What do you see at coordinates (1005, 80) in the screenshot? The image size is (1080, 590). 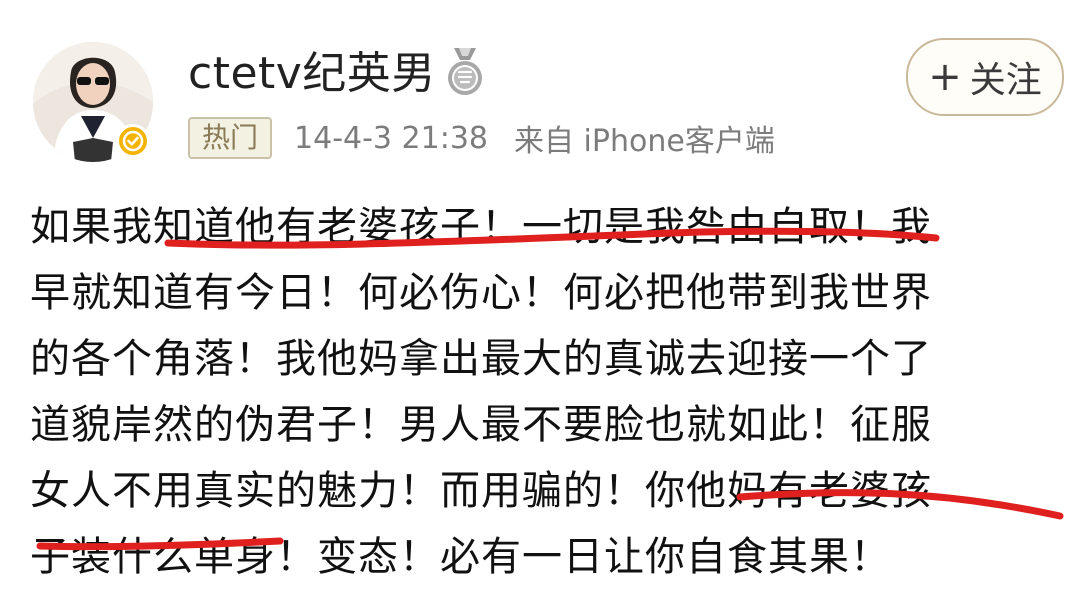 I see `follow-label: 关注` at bounding box center [1005, 80].